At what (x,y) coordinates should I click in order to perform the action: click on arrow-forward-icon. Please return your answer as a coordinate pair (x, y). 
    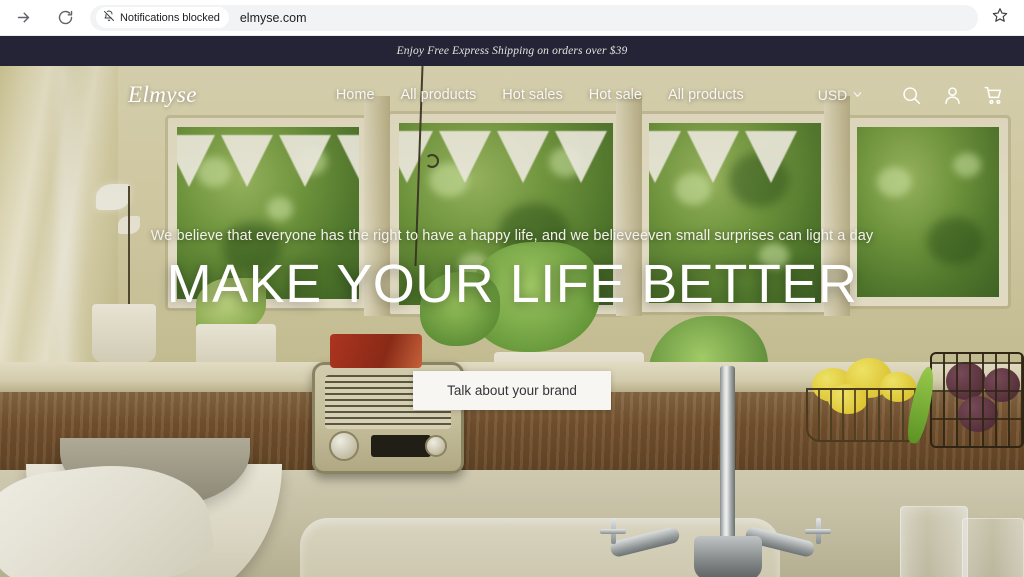
    Looking at the image, I should click on (23, 17).